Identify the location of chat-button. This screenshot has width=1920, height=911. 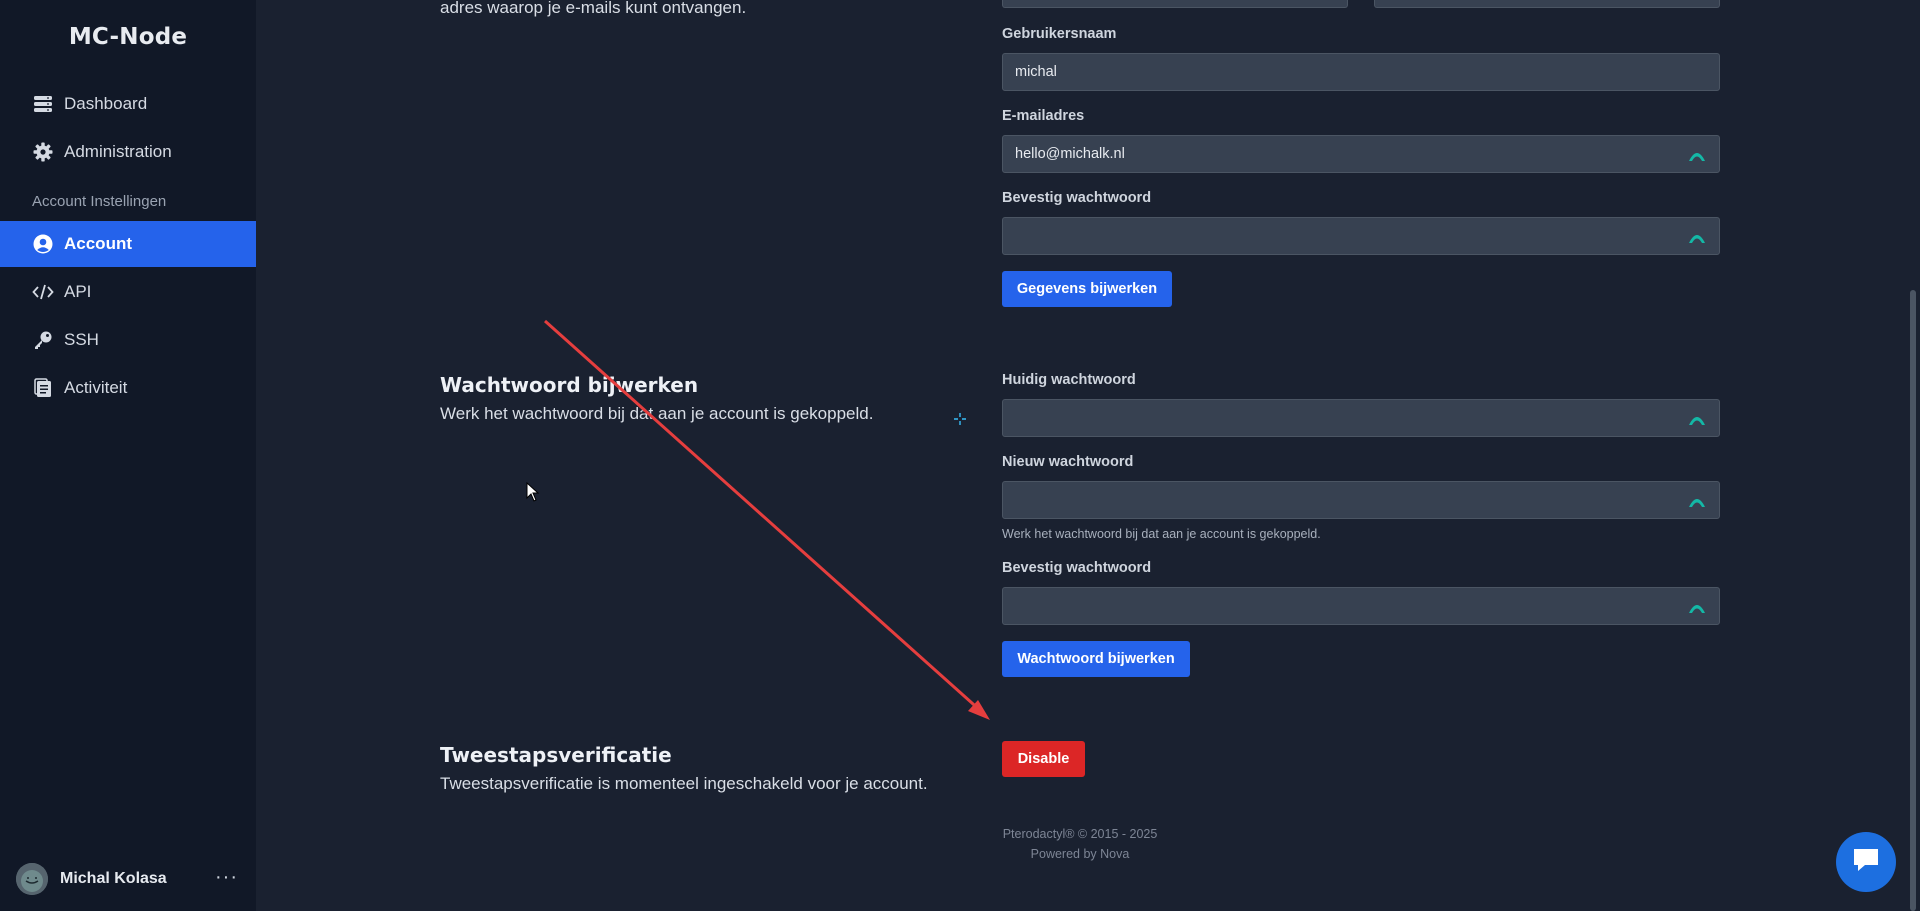
(1866, 862).